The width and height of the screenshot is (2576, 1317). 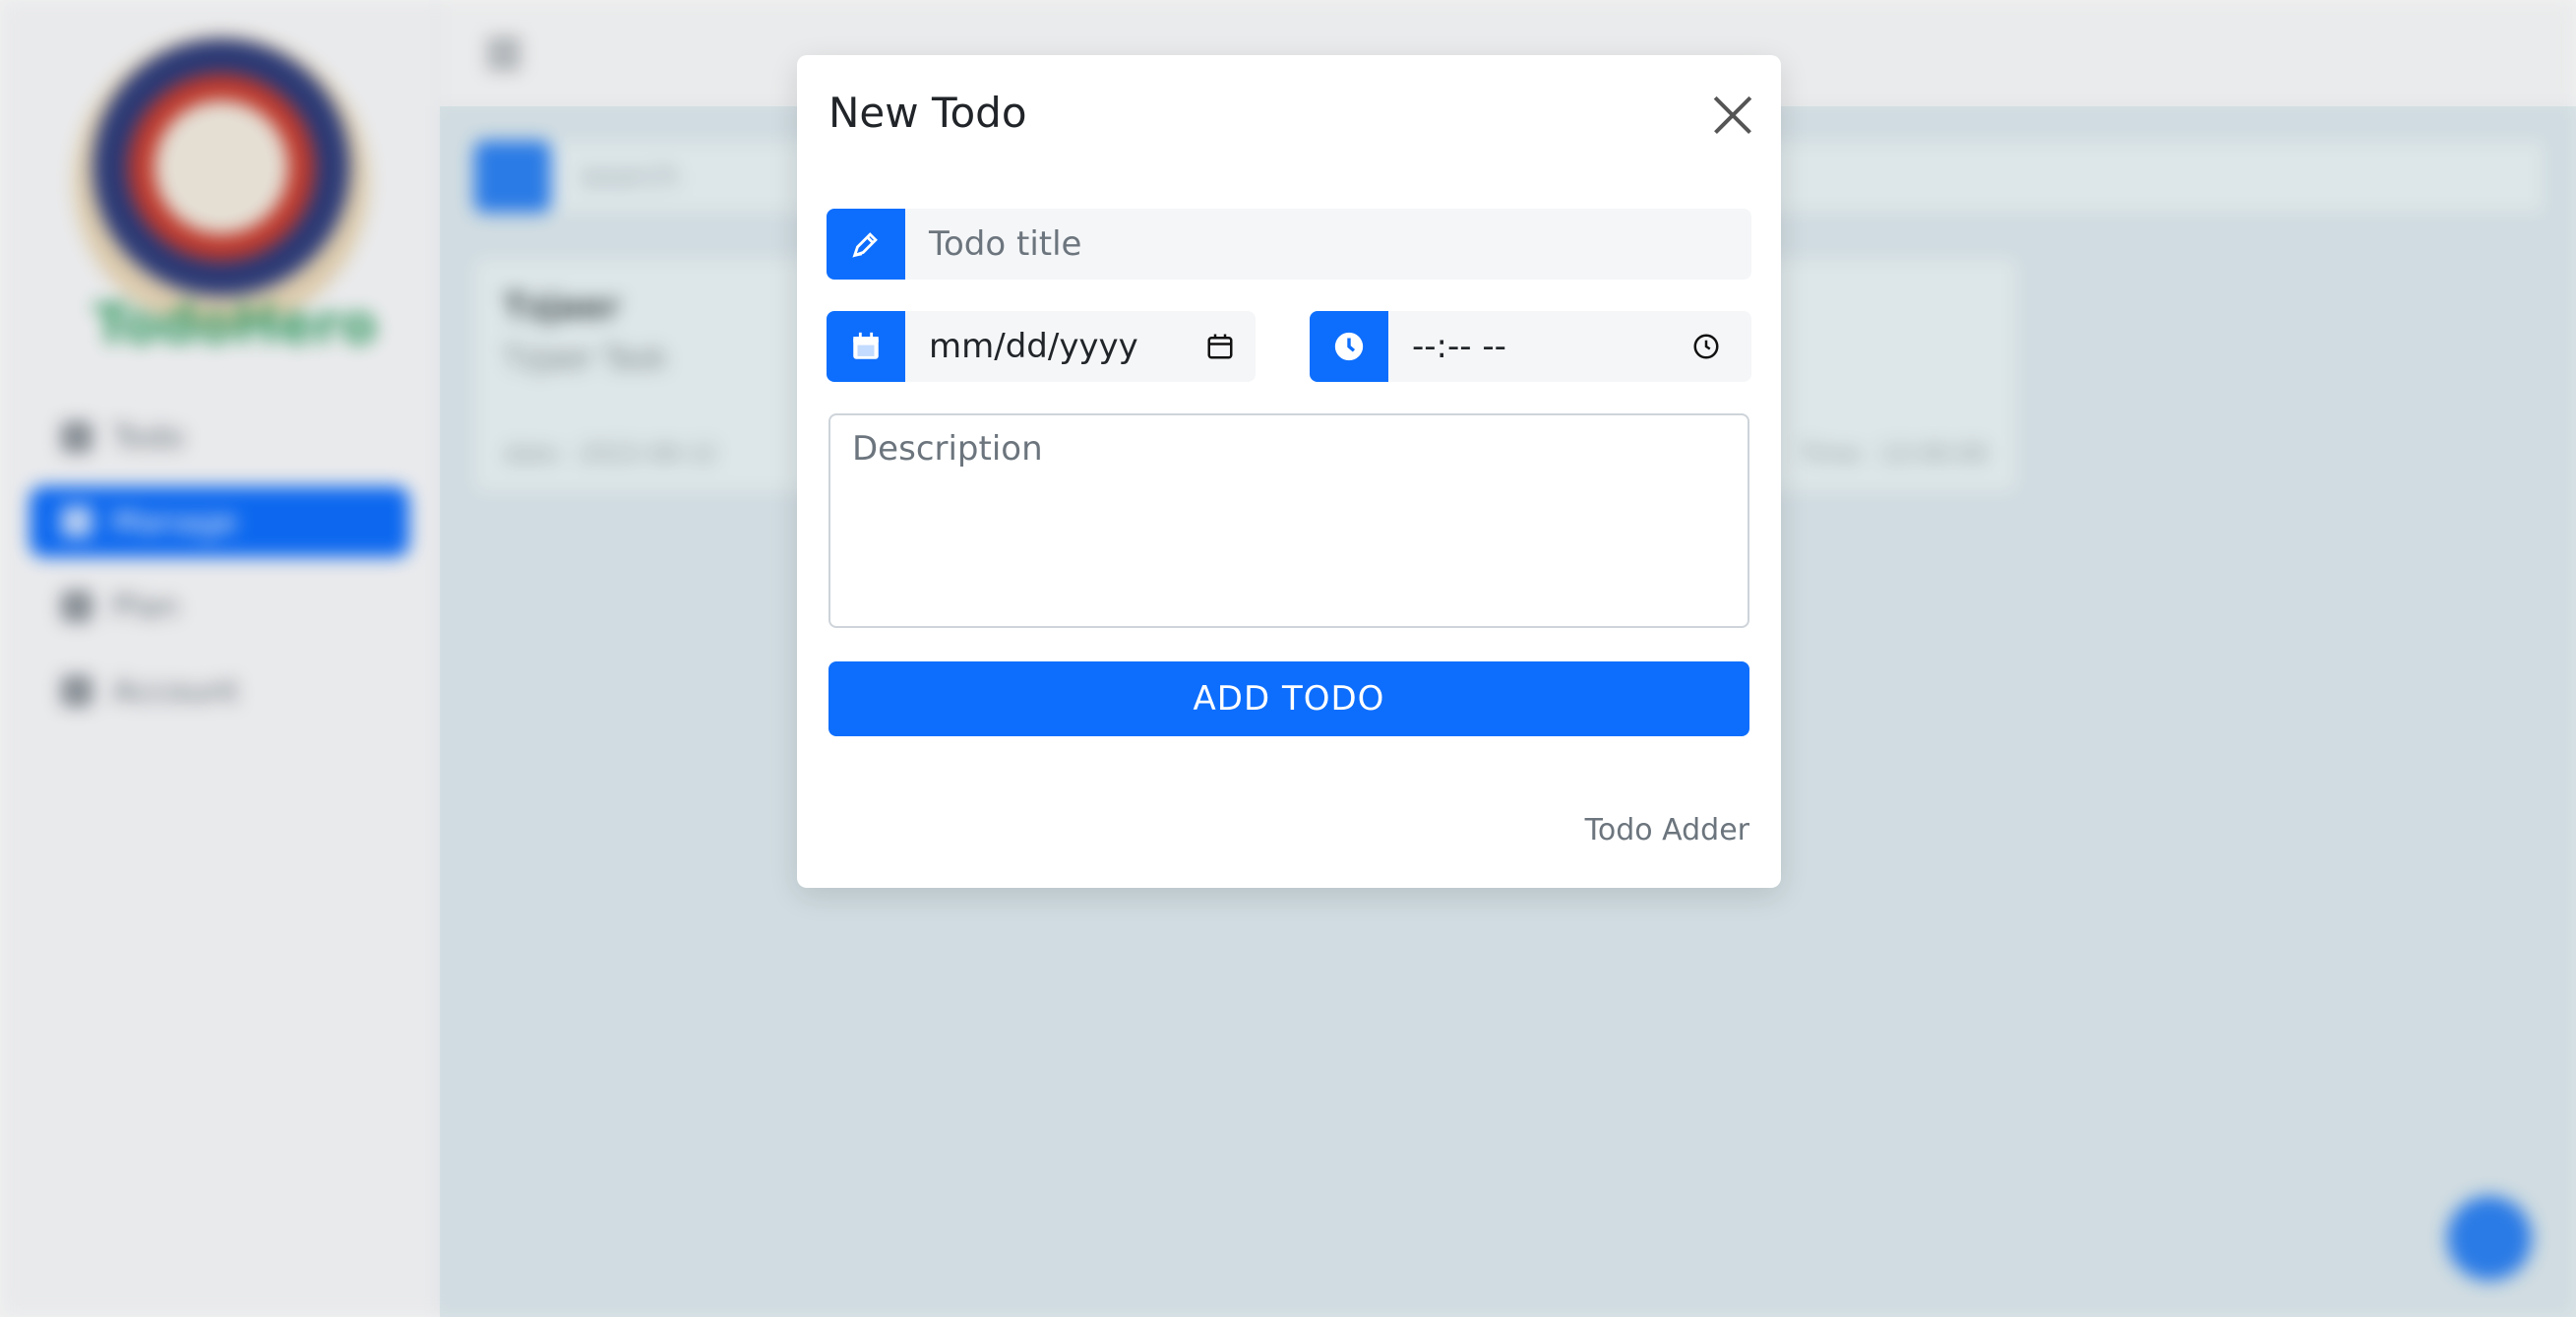 What do you see at coordinates (1328, 245) in the screenshot?
I see `todo-title-input: Todo title` at bounding box center [1328, 245].